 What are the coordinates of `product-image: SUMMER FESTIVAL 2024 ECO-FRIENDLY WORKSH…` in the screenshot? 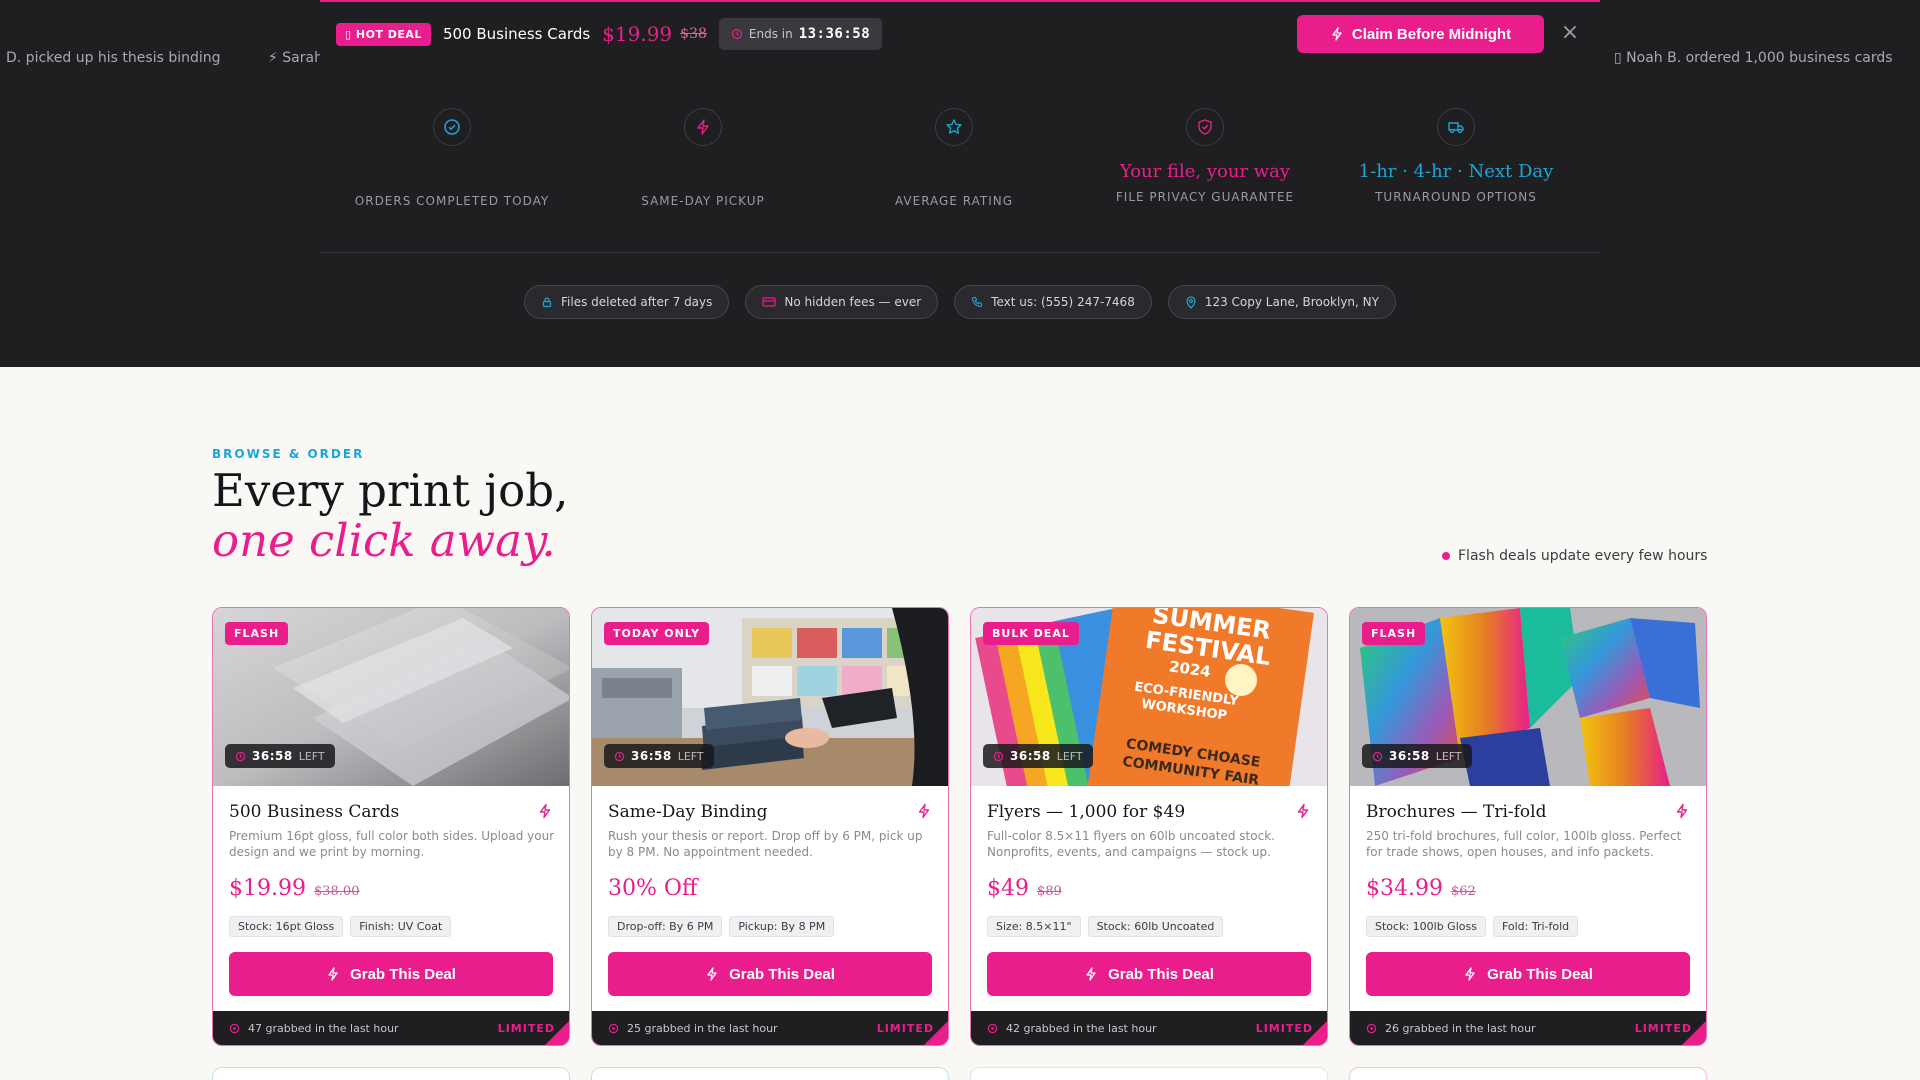 It's located at (1149, 697).